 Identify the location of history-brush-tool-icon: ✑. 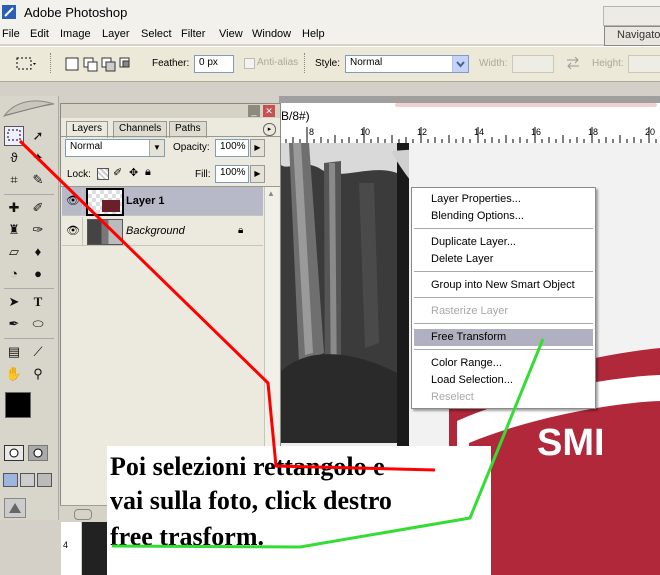
(38, 230).